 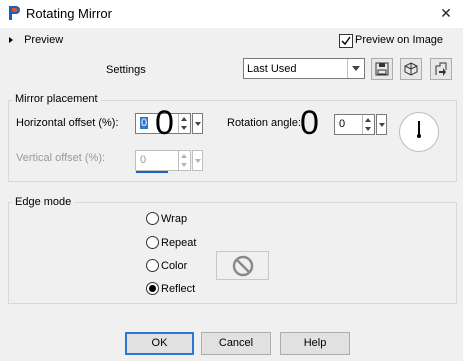 I want to click on rotation-angle-spinner: 0, so click(x=354, y=124).